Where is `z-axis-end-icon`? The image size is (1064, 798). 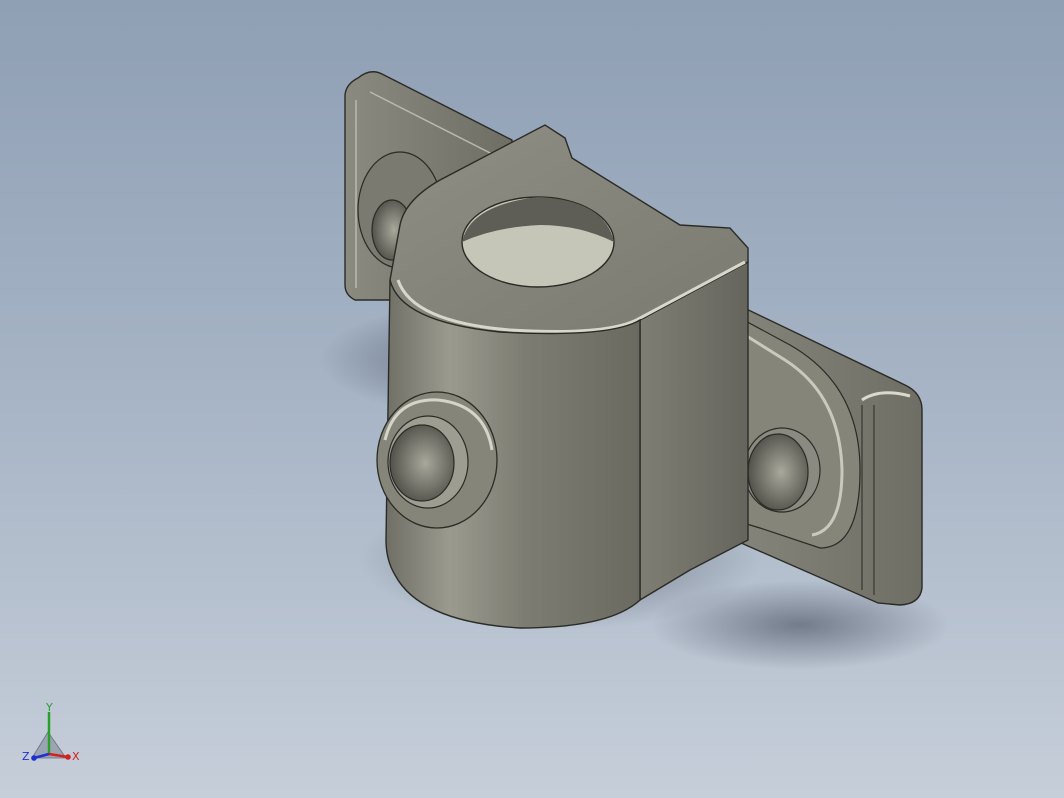
z-axis-end-icon is located at coordinates (34, 758).